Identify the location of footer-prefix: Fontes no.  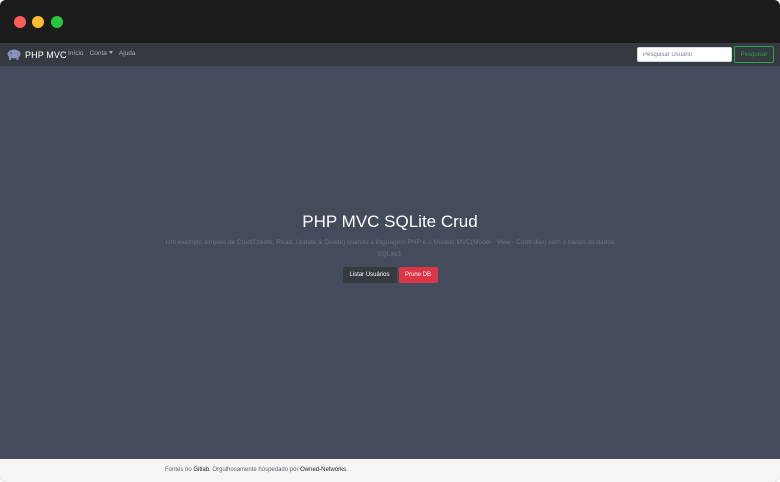
(179, 470).